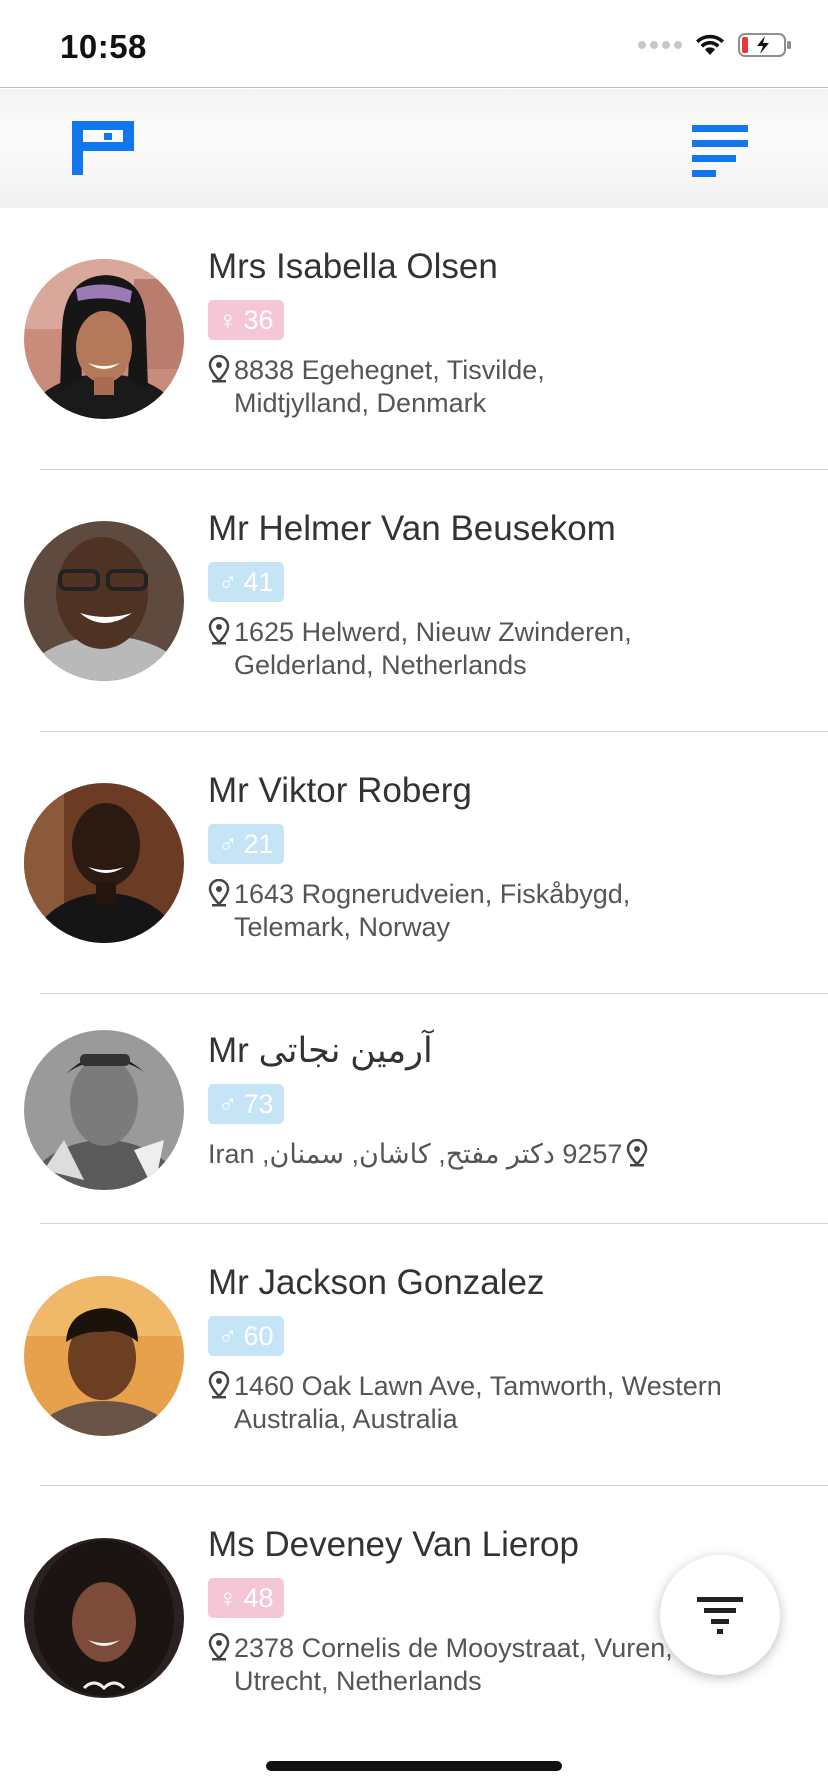  What do you see at coordinates (258, 843) in the screenshot?
I see `age-value: 21` at bounding box center [258, 843].